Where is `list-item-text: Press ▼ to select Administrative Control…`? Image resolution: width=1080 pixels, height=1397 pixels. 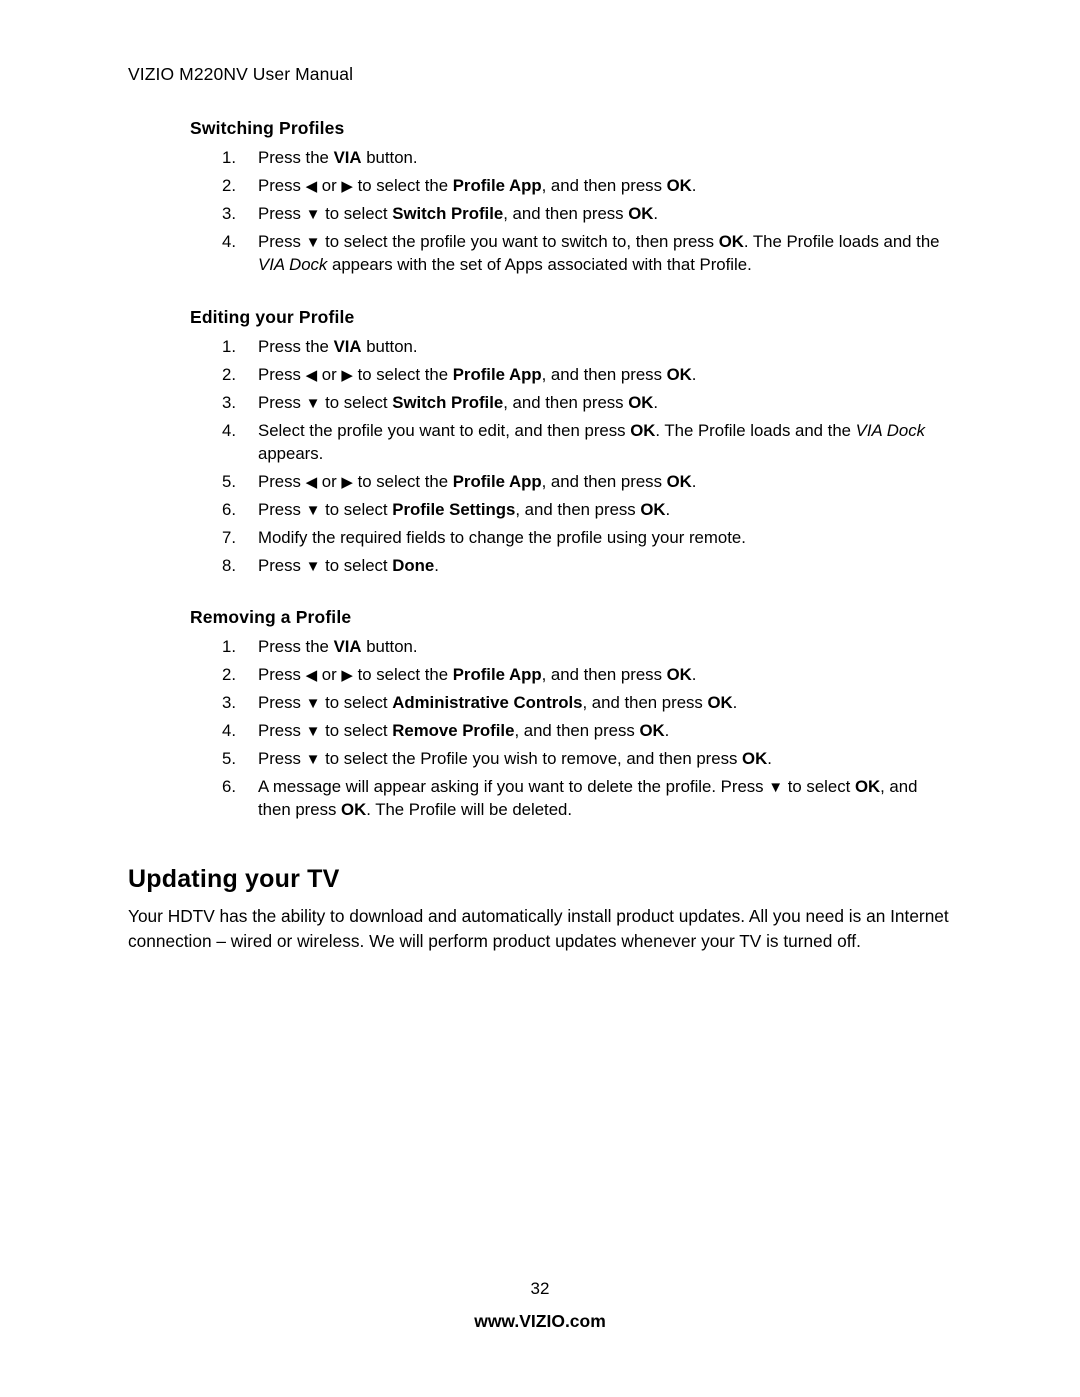
list-item-text: Press ▼ to select Administrative Control… is located at coordinates (498, 702).